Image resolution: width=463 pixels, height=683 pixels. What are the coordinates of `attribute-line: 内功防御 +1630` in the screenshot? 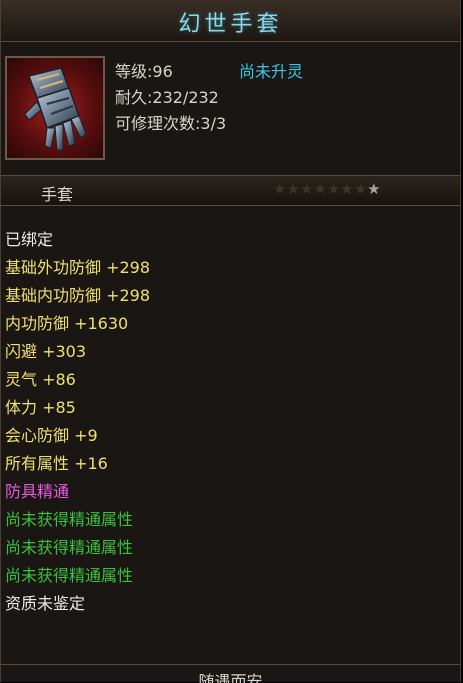 It's located at (67, 323).